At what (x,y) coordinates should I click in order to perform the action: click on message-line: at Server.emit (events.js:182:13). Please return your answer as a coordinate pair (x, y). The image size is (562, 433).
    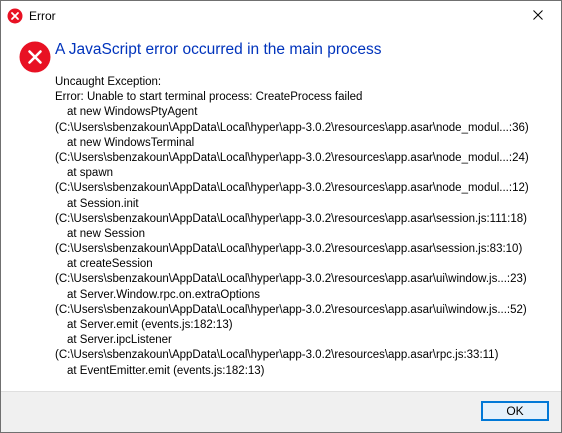
    Looking at the image, I should click on (150, 325).